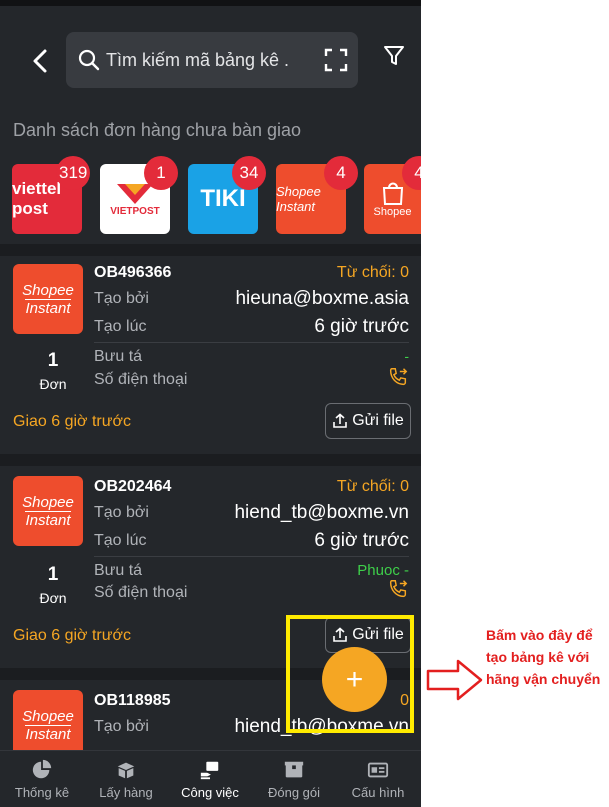 This screenshot has width=609, height=807. What do you see at coordinates (321, 512) in the screenshot?
I see `created-by-value: hiend_tb@boxme.vn` at bounding box center [321, 512].